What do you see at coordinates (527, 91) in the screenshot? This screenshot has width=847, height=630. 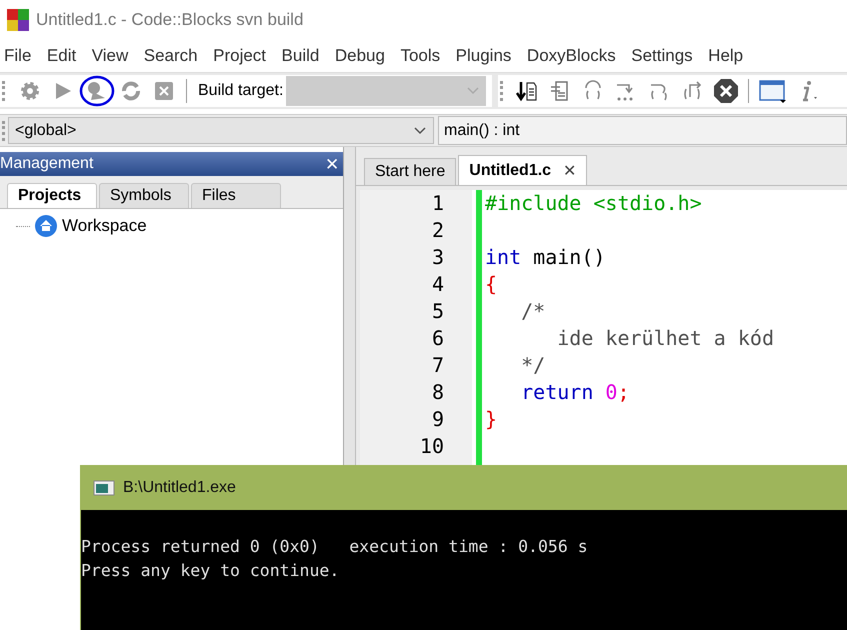 I see `down-arrow-document-icon` at bounding box center [527, 91].